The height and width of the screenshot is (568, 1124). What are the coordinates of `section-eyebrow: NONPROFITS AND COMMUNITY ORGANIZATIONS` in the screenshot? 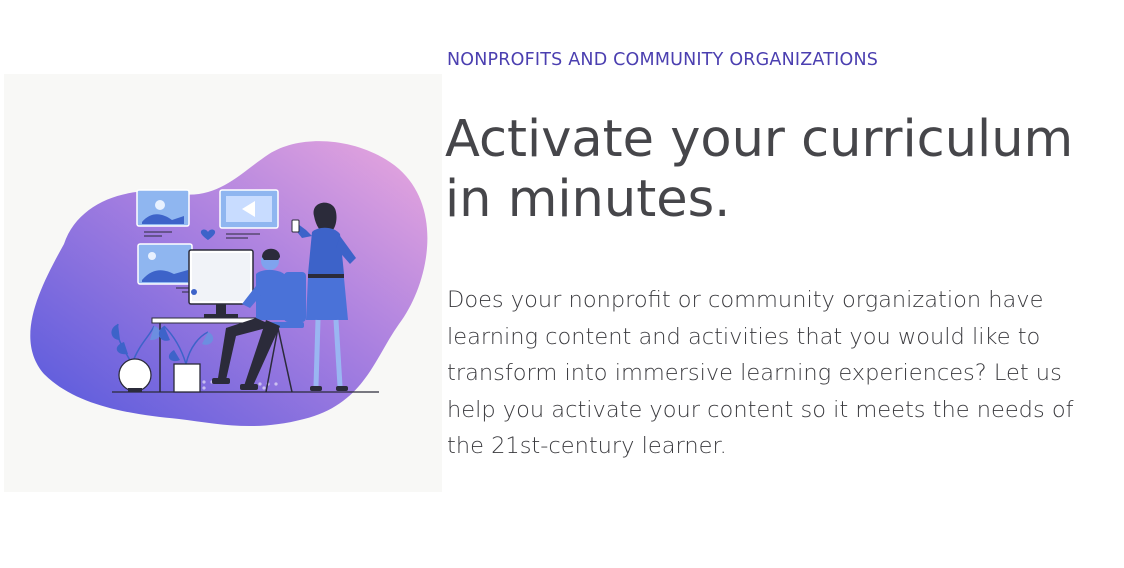 It's located at (663, 60).